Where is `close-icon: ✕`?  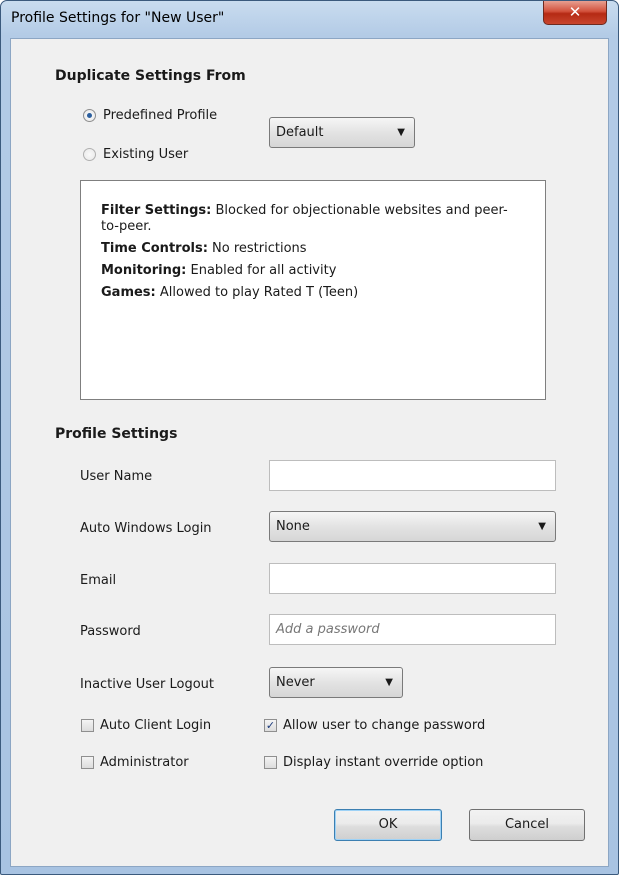 close-icon: ✕ is located at coordinates (575, 12).